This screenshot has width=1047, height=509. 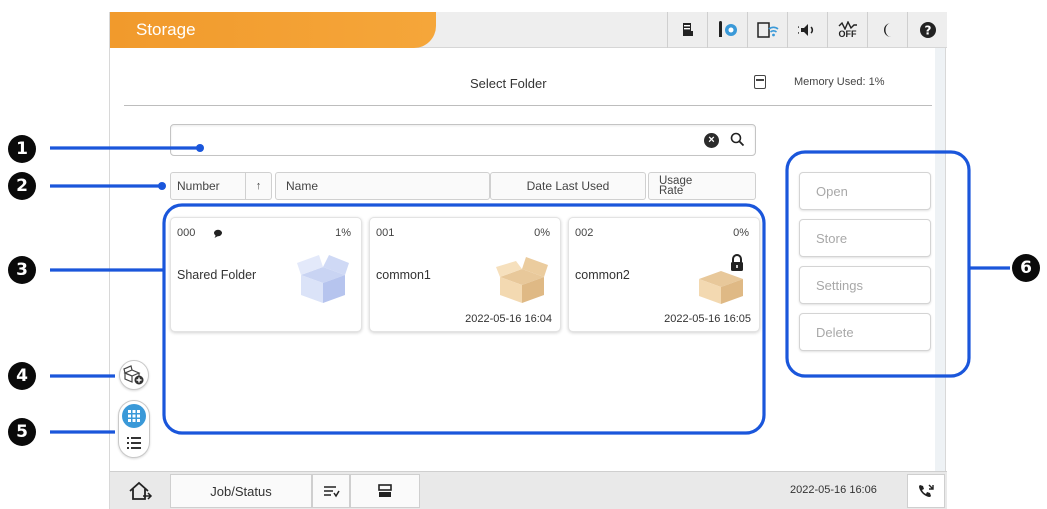 I want to click on column-name: Name, so click(x=382, y=186).